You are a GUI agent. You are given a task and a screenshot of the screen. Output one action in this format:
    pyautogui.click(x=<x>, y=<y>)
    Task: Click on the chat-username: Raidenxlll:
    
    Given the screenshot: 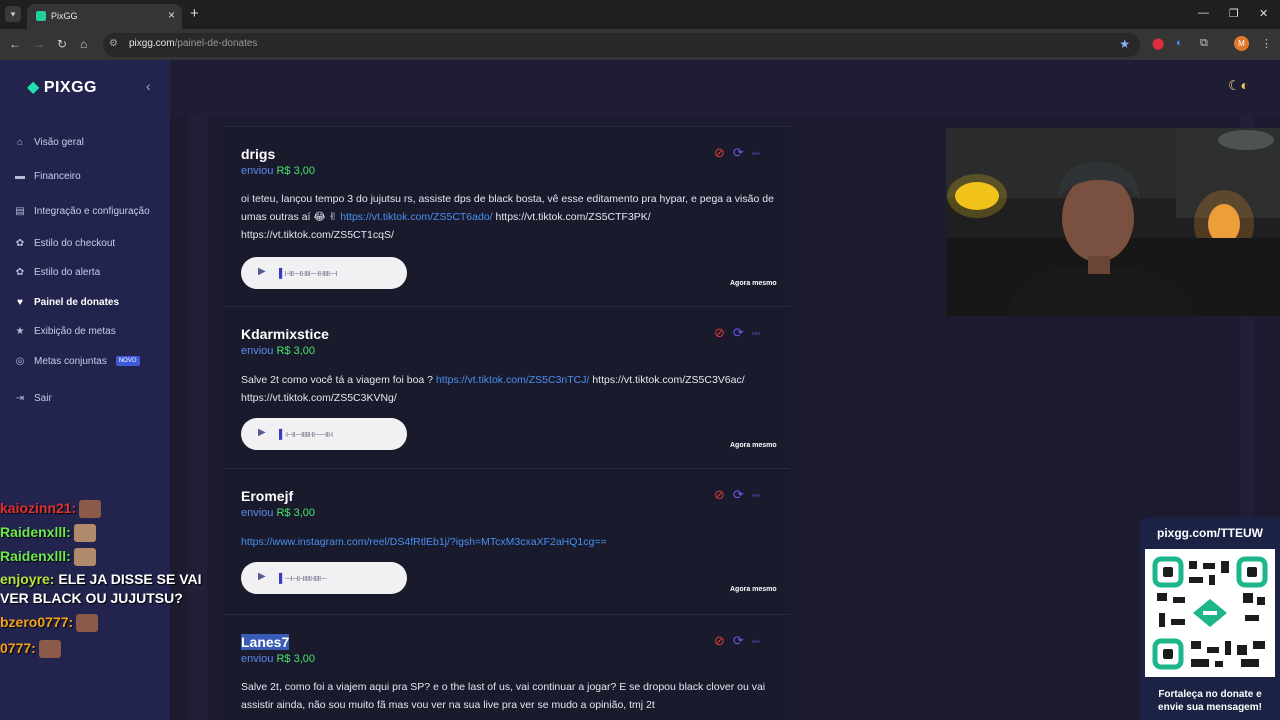 What is the action you would take?
    pyautogui.click(x=35, y=556)
    